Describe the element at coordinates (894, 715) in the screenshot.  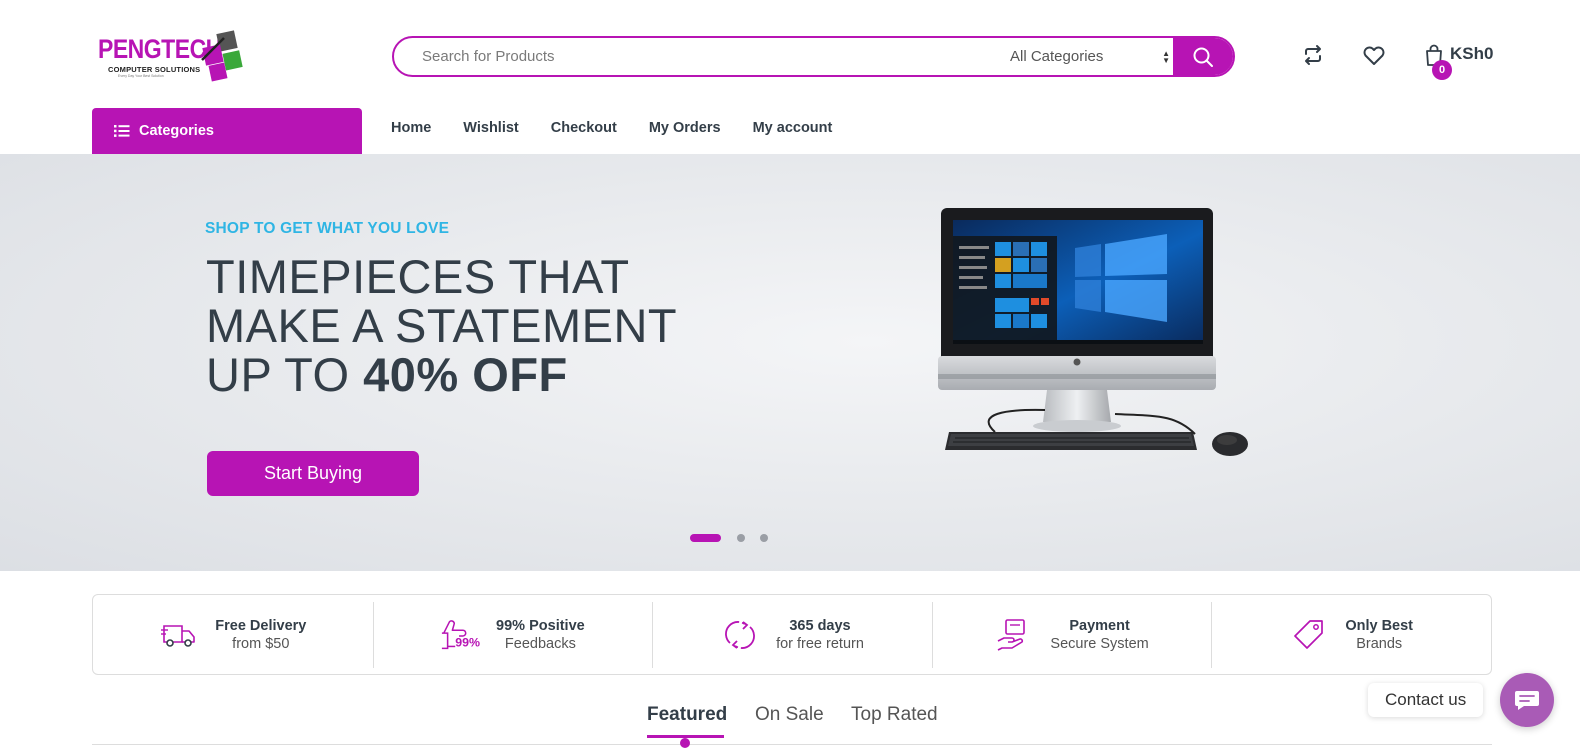
I see `tab-top-rated: Top Rated` at that location.